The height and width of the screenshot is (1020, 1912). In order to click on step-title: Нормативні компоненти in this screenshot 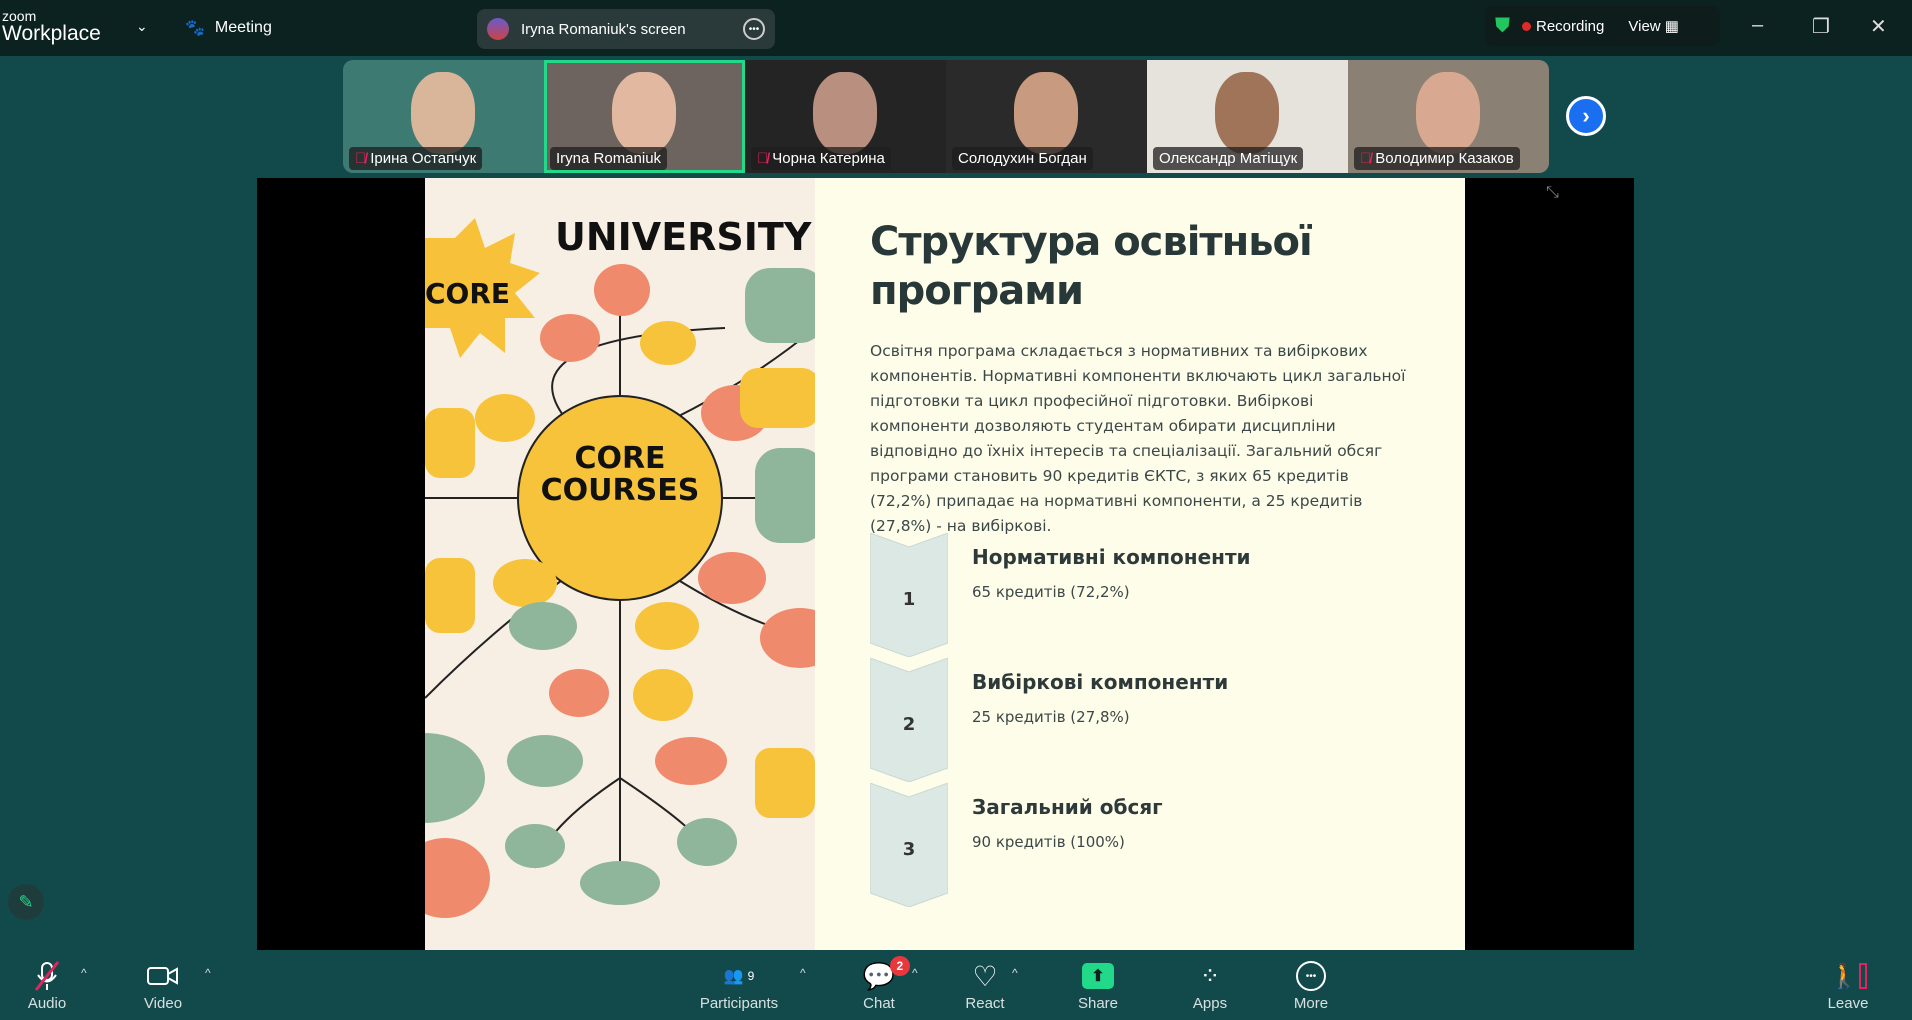, I will do `click(1111, 557)`.